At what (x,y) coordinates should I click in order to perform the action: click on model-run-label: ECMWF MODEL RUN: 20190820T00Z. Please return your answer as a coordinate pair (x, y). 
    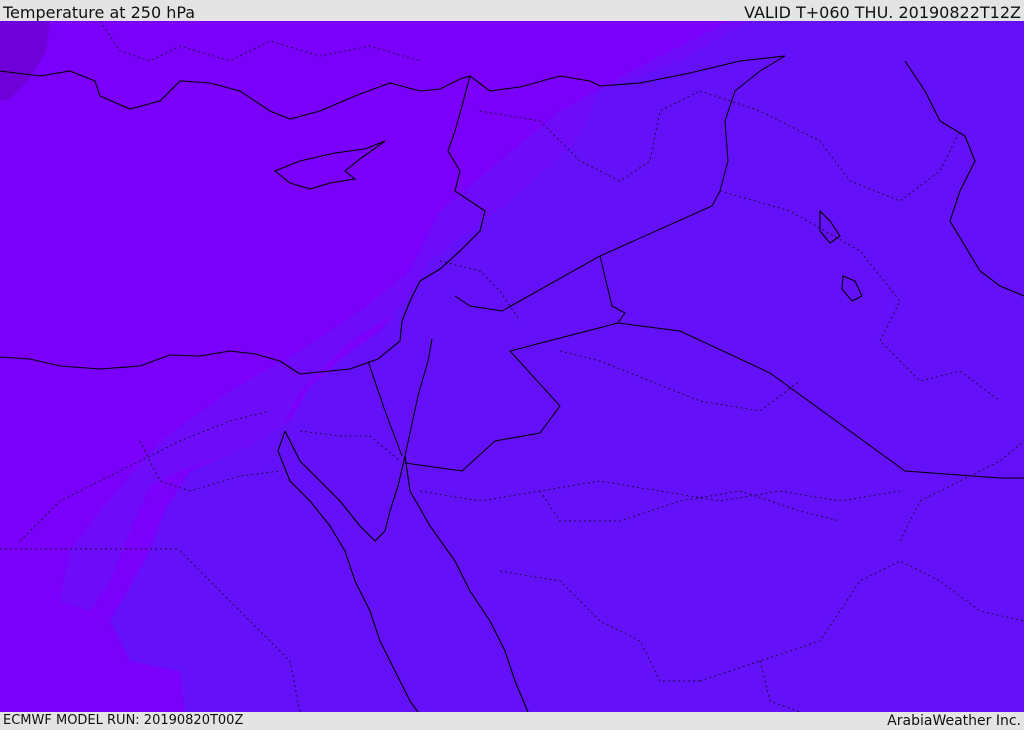
    Looking at the image, I should click on (123, 720).